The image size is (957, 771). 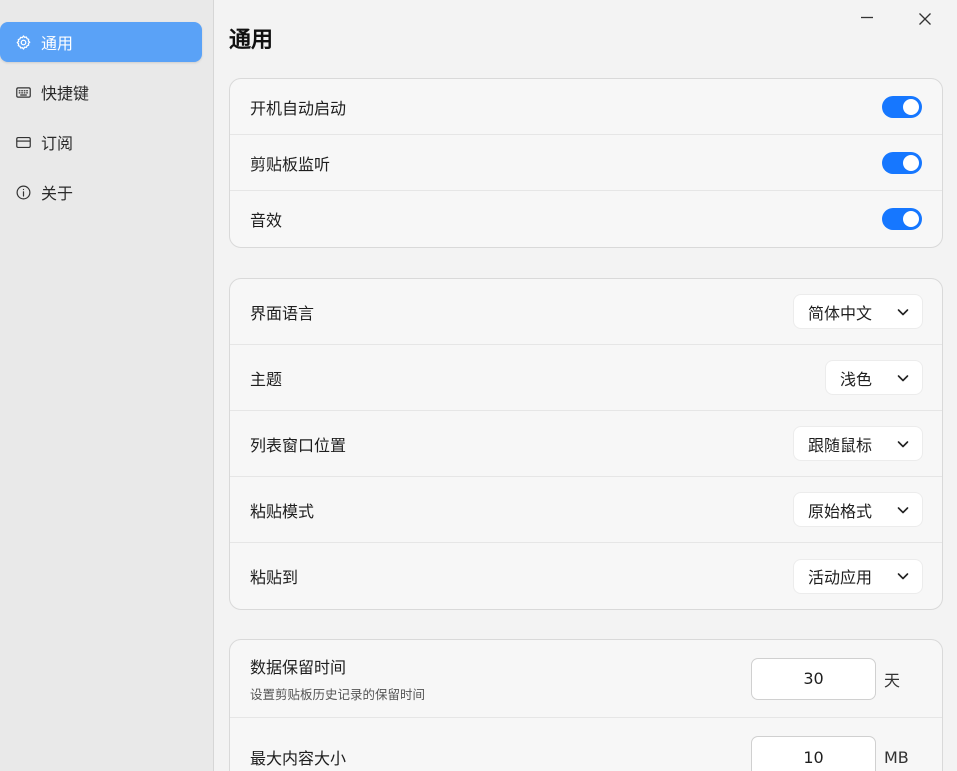 I want to click on paste-to-label: 粘贴到, so click(x=274, y=577).